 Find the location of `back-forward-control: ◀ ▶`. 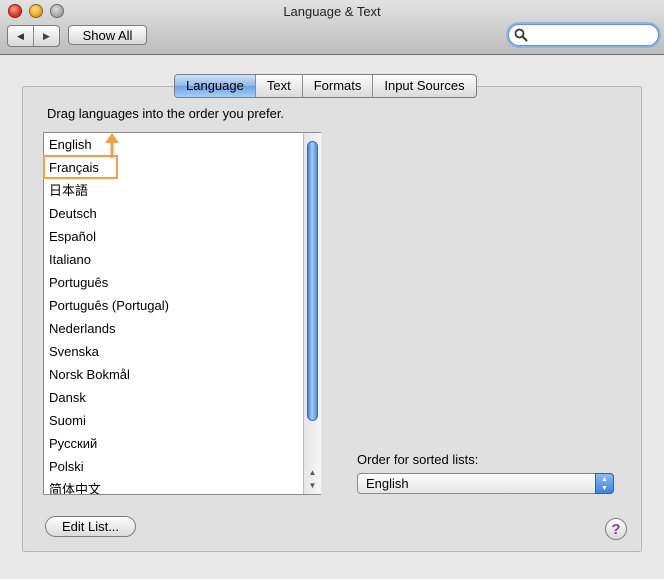

back-forward-control: ◀ ▶ is located at coordinates (33, 36).